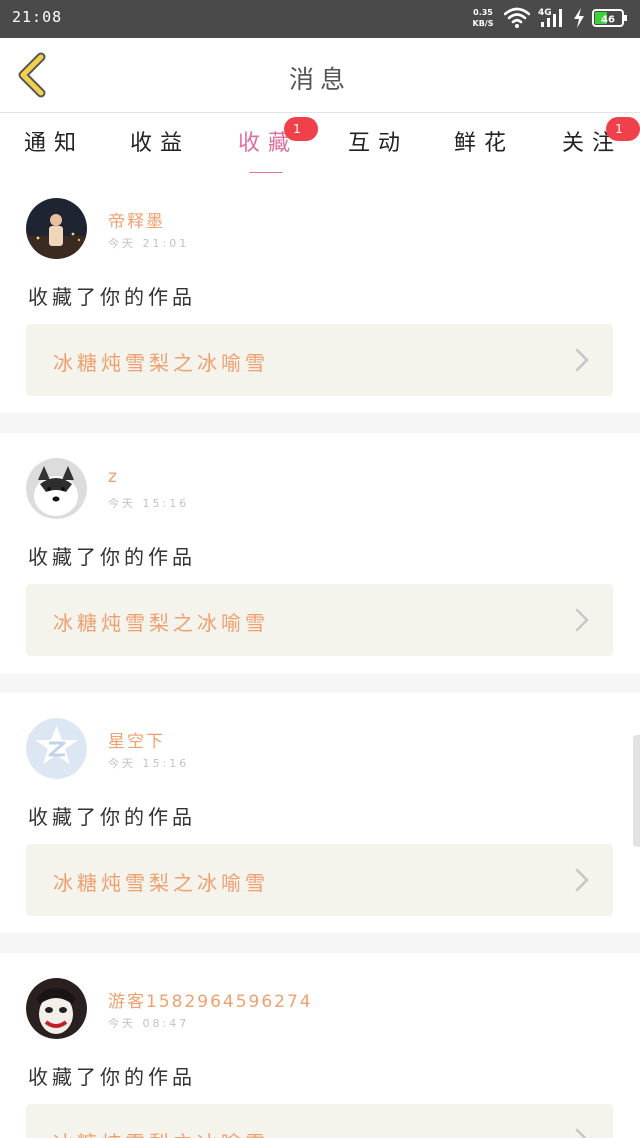  Describe the element at coordinates (636, 791) in the screenshot. I see `scrollbar` at that location.